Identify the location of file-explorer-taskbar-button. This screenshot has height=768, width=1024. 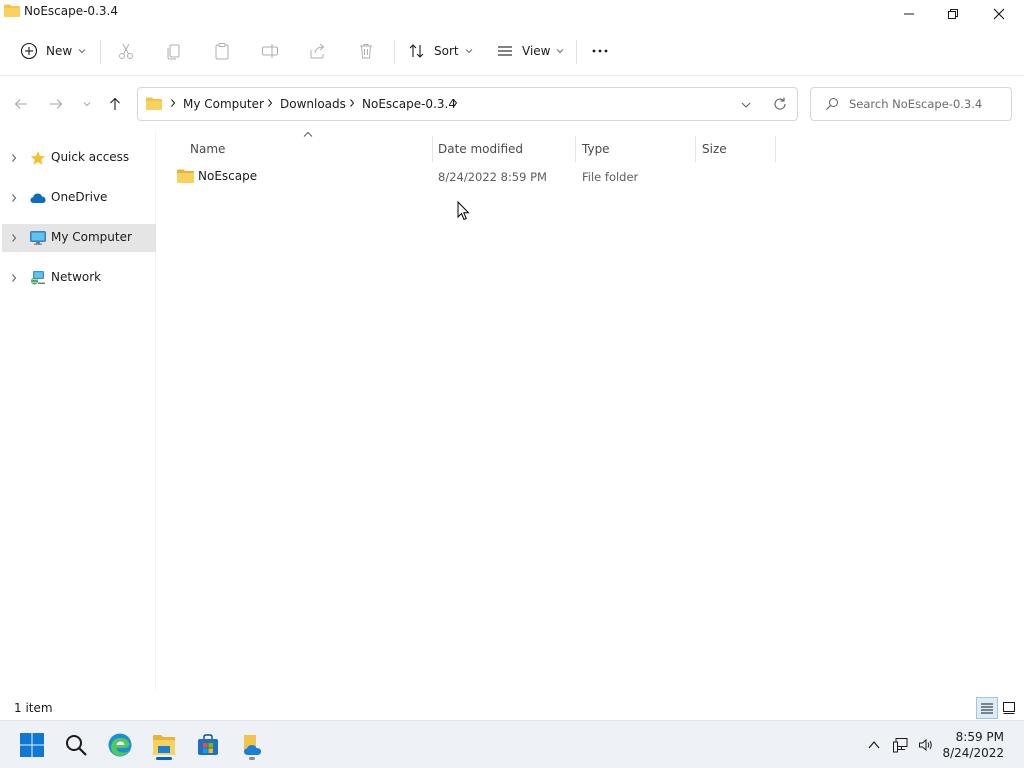
(164, 745).